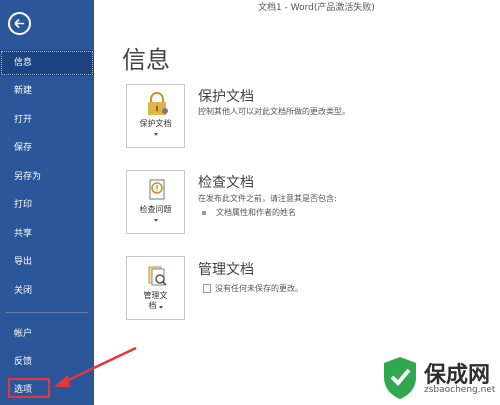 This screenshot has width=500, height=405. I want to click on manage-document-label-line1: 管理文, so click(155, 295).